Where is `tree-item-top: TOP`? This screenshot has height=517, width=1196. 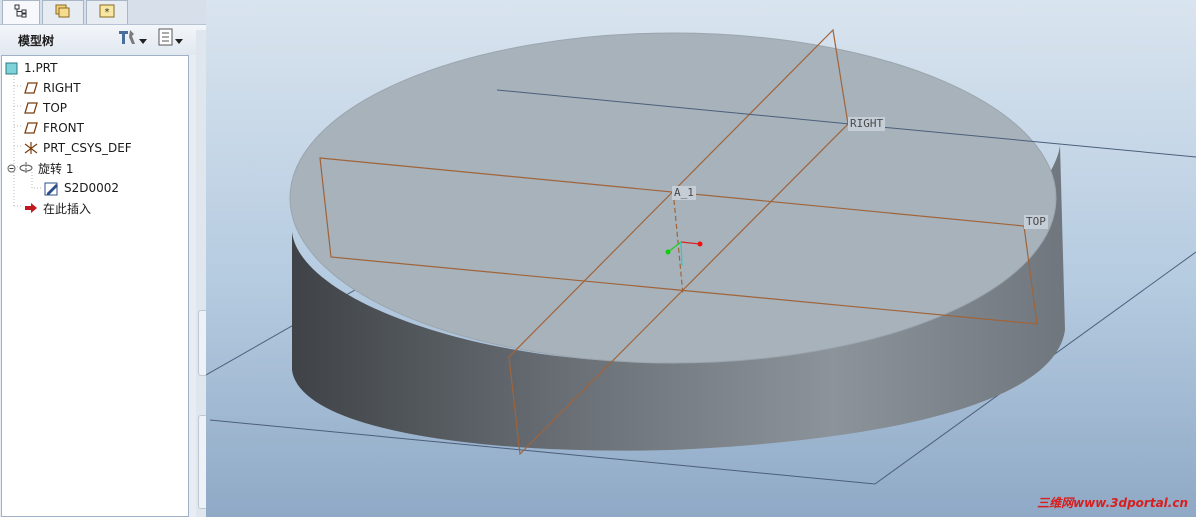
tree-item-top: TOP is located at coordinates (45, 108).